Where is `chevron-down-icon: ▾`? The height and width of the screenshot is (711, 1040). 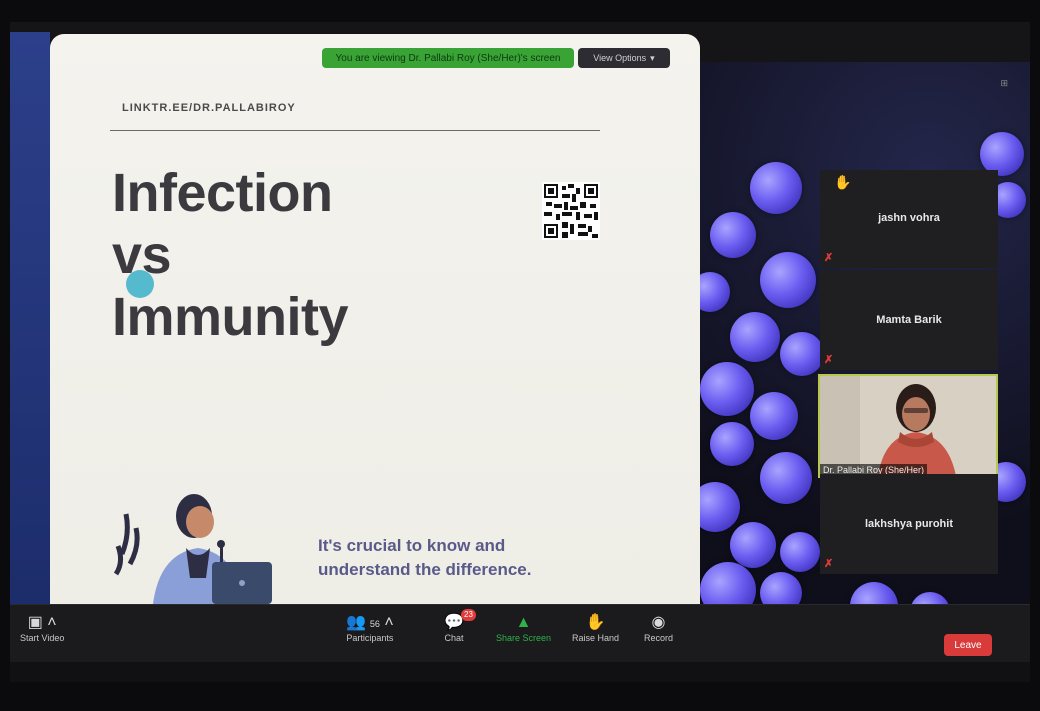
chevron-down-icon: ▾ is located at coordinates (652, 57).